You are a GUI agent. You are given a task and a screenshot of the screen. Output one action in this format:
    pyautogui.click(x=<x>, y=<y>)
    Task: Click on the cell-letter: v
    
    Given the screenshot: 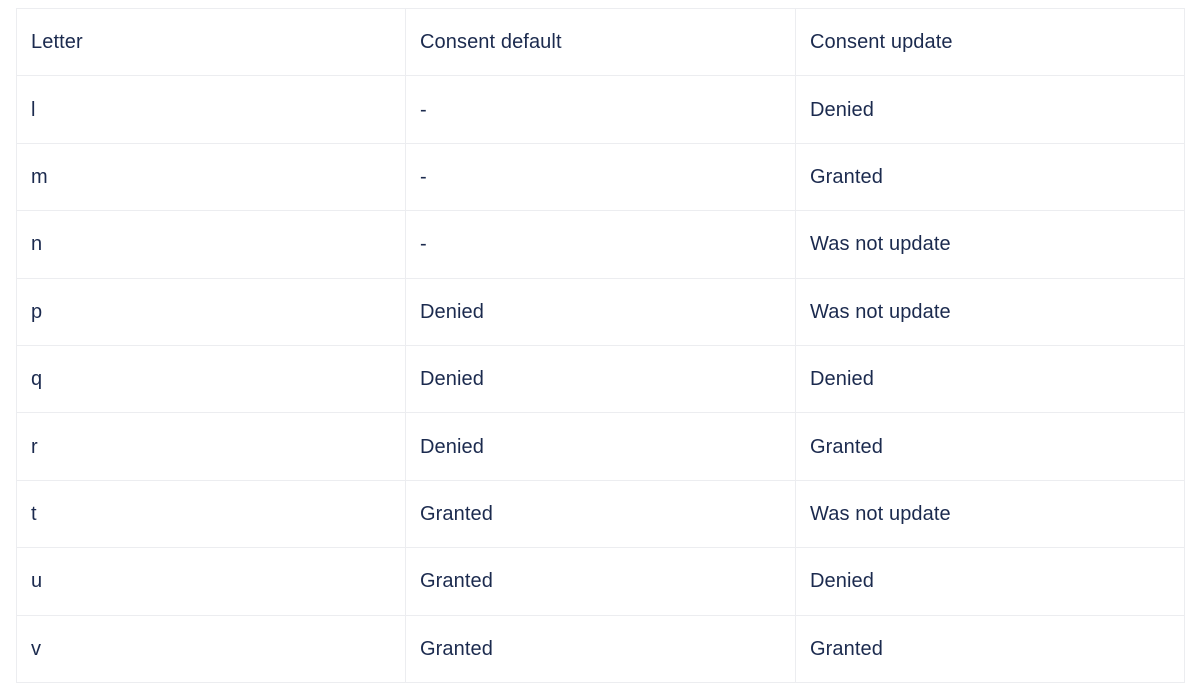 What is the action you would take?
    pyautogui.click(x=211, y=648)
    